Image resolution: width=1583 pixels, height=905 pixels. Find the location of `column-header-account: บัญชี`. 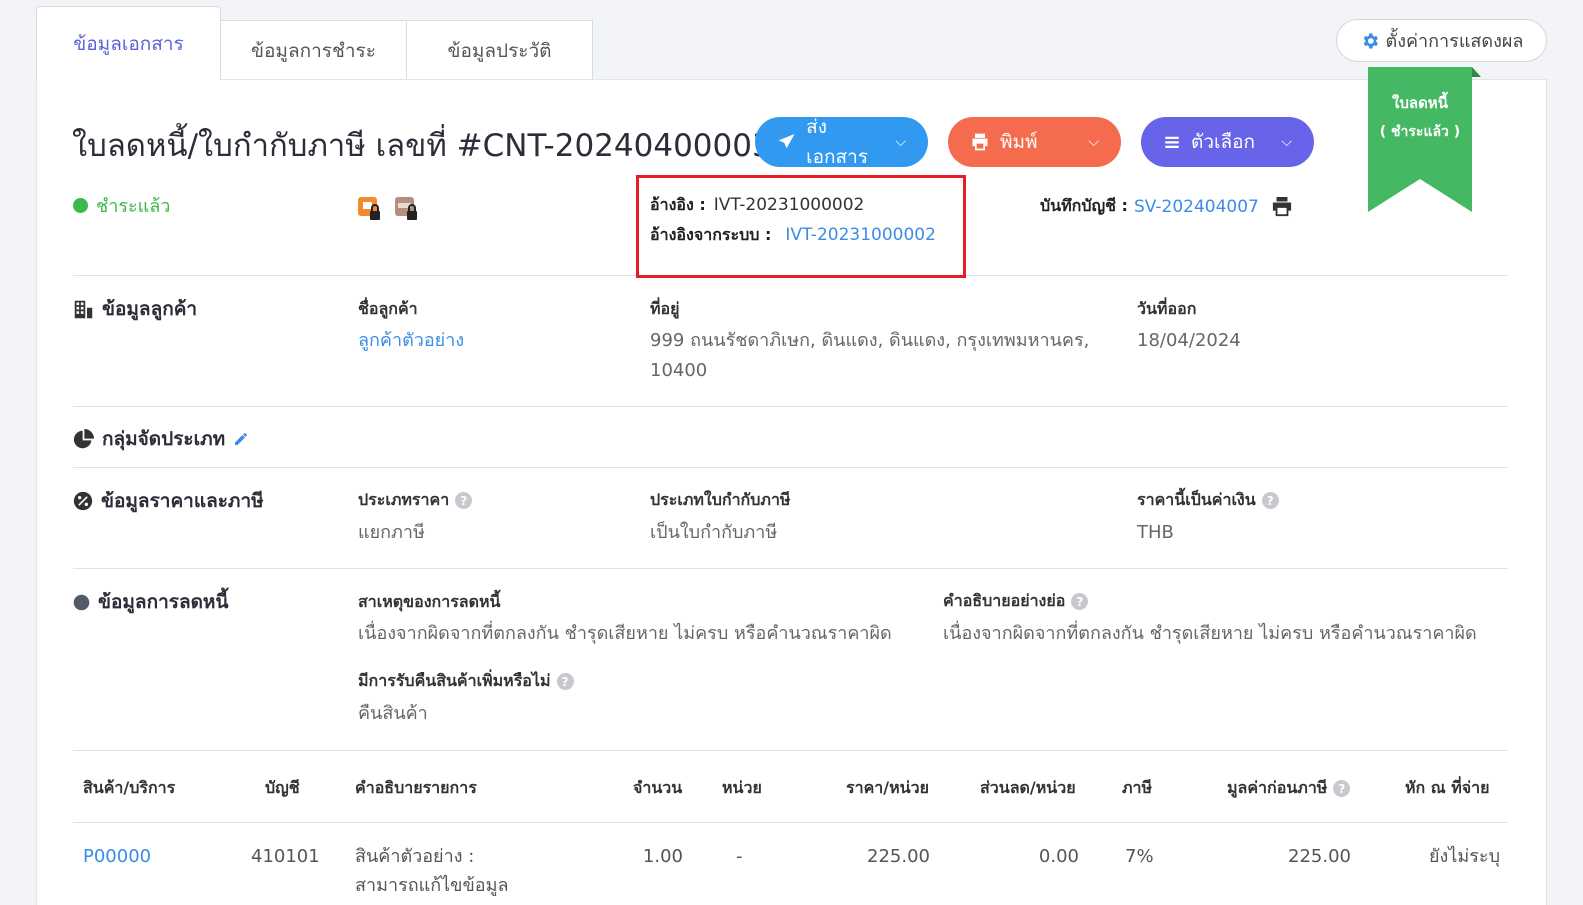

column-header-account: บัญชี is located at coordinates (282, 787).